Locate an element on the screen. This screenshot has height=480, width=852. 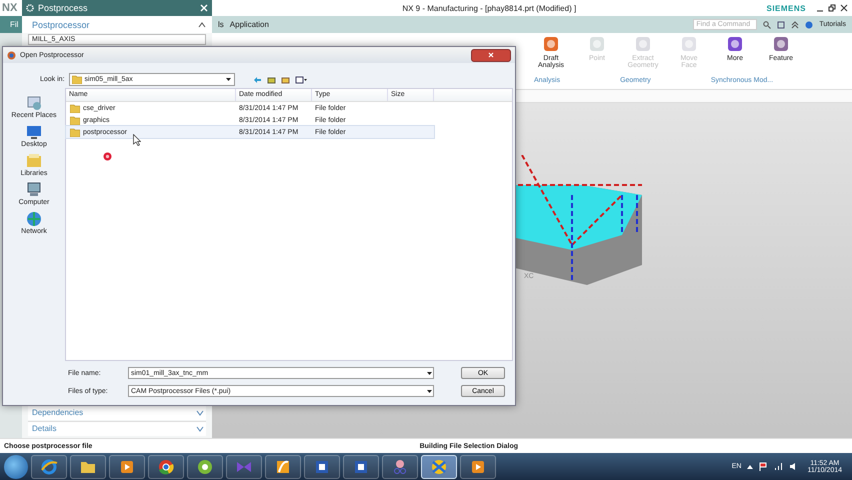
menu-item: Application is located at coordinates (249, 24).